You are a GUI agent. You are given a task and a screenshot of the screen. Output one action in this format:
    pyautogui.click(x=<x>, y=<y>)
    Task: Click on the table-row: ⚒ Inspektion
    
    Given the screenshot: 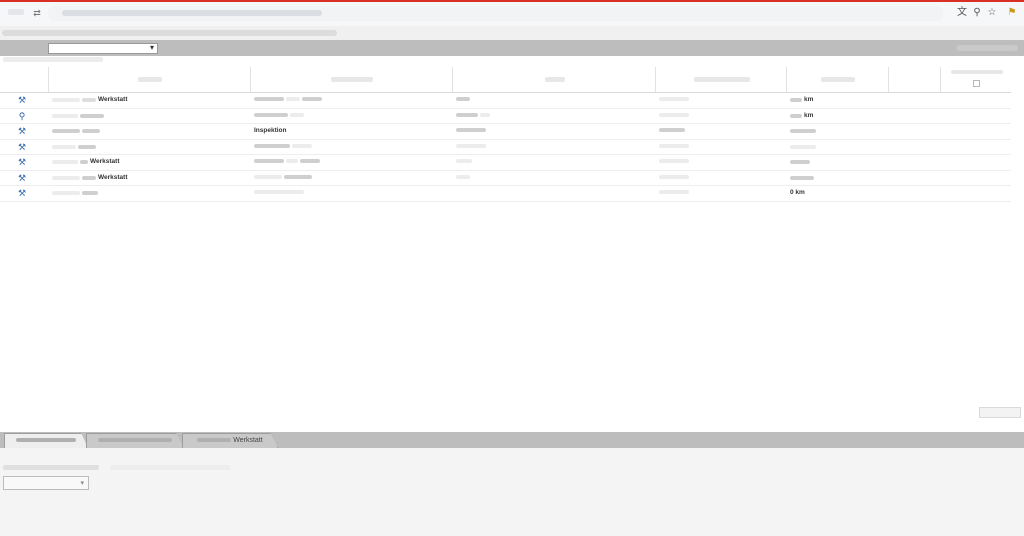 What is the action you would take?
    pyautogui.click(x=505, y=132)
    